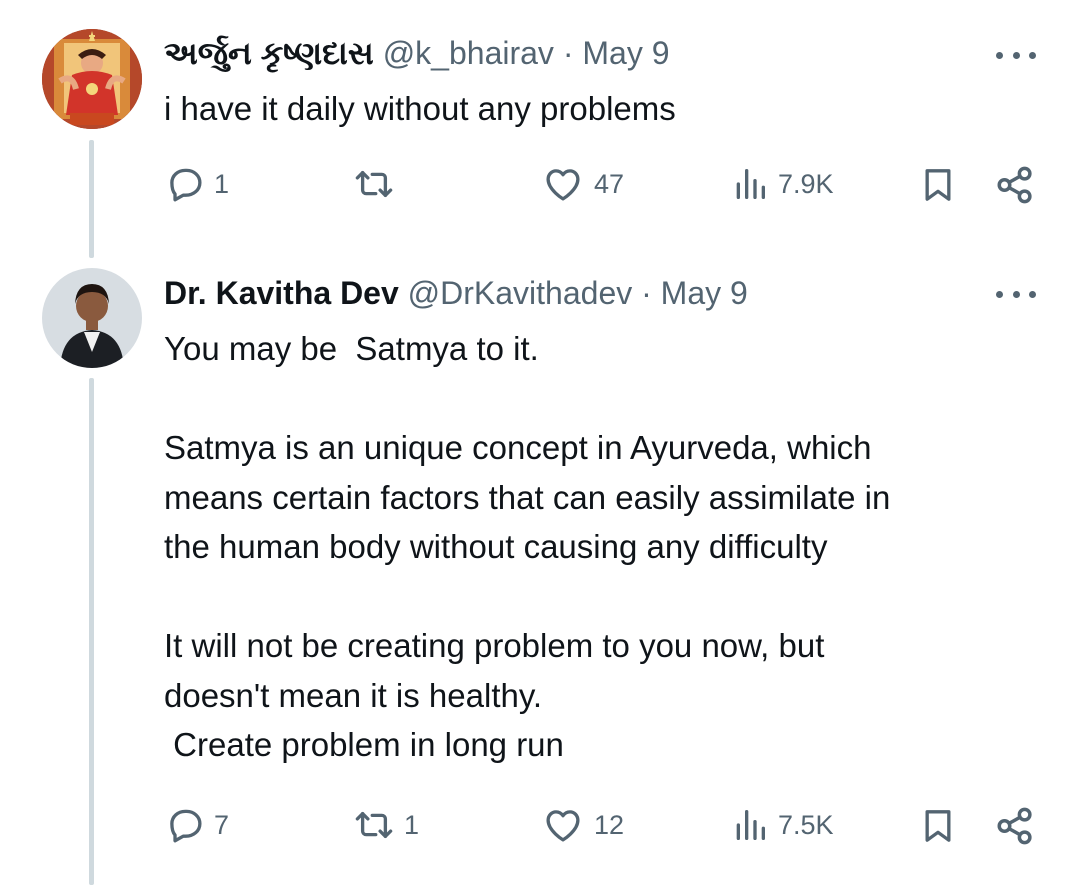 The height and width of the screenshot is (885, 1080). What do you see at coordinates (269, 53) in the screenshot?
I see `display-name: અર્જુન કૃષ્ણદાસ` at bounding box center [269, 53].